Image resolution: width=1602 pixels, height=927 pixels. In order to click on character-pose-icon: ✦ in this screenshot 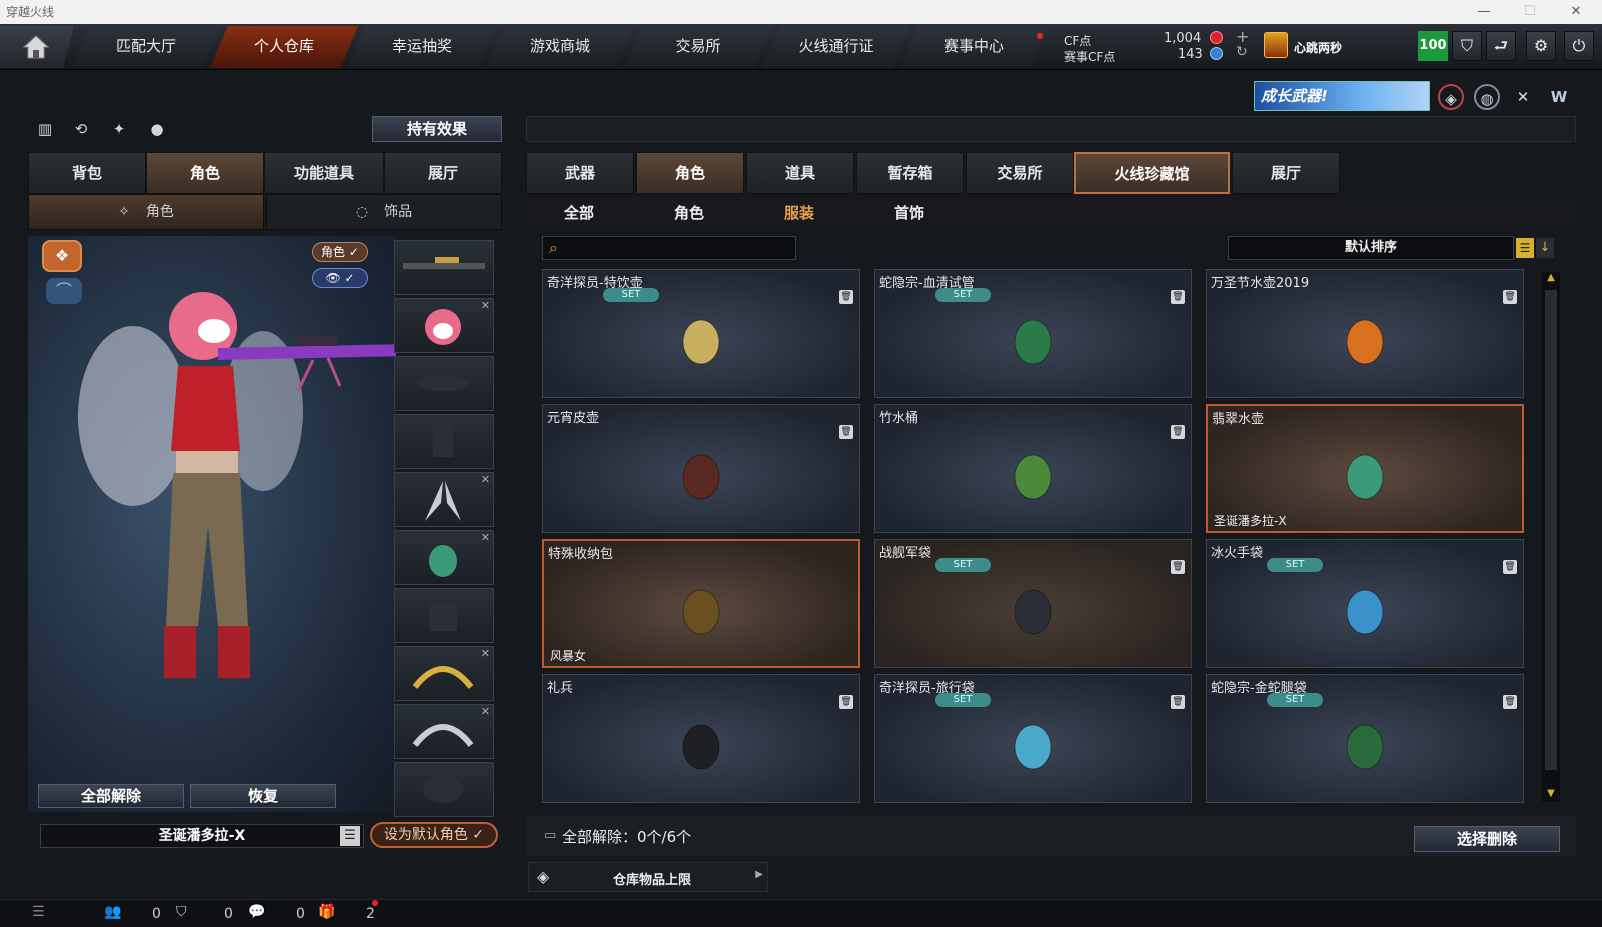, I will do `click(119, 129)`.